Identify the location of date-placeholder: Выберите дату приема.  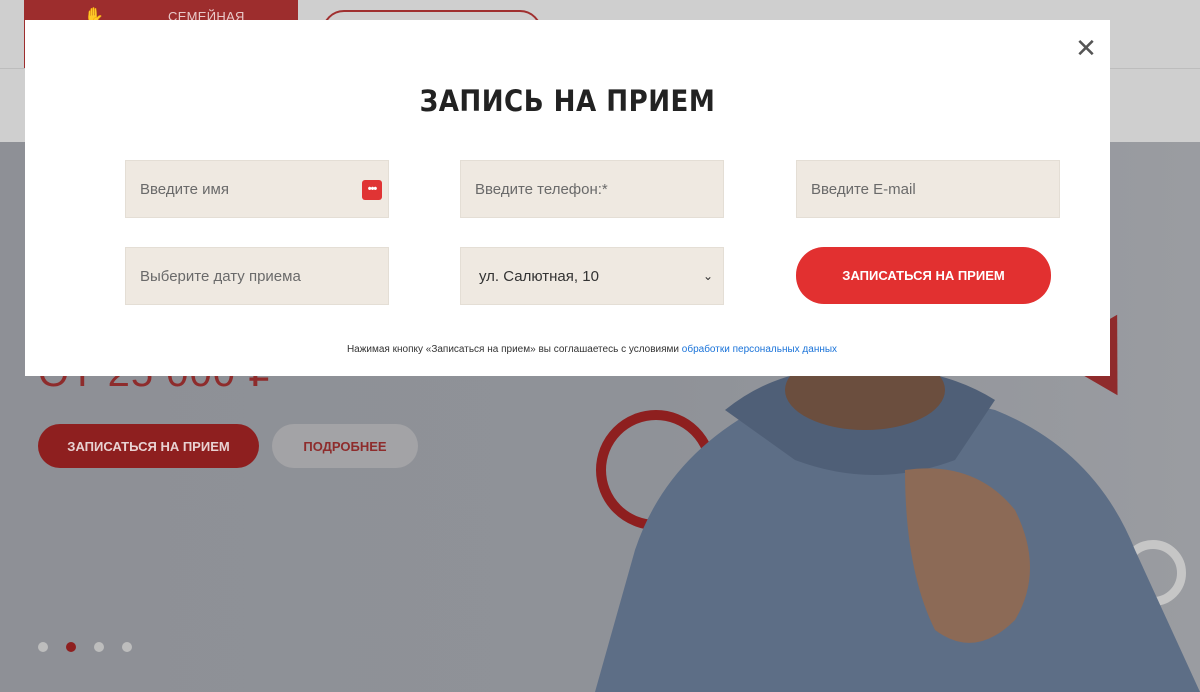
(220, 276).